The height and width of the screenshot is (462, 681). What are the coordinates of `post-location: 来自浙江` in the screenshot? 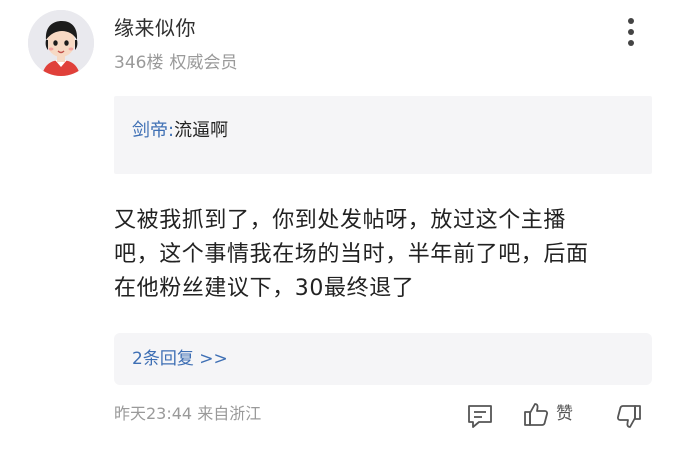 It's located at (229, 413).